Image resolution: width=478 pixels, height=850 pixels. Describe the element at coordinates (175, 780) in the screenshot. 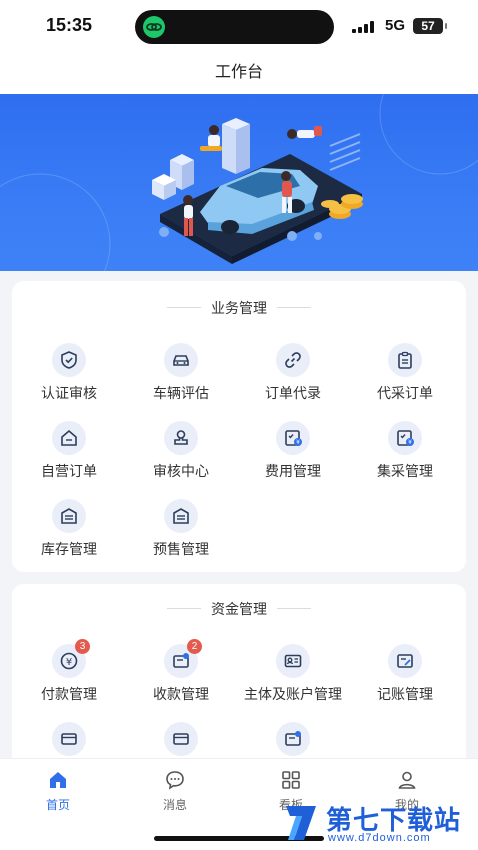

I see `message-icon` at that location.